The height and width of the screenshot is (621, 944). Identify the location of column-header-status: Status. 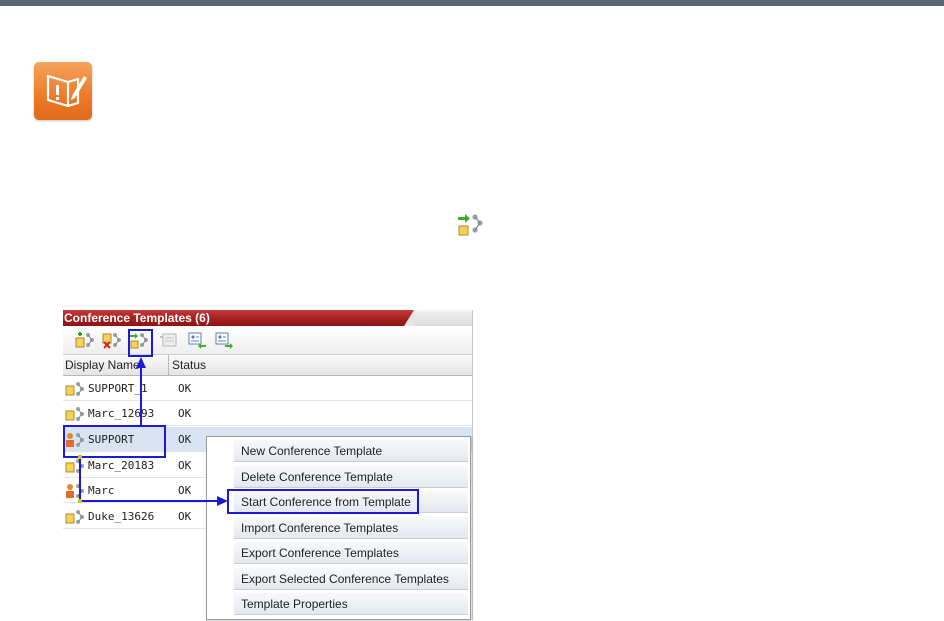
(320, 365).